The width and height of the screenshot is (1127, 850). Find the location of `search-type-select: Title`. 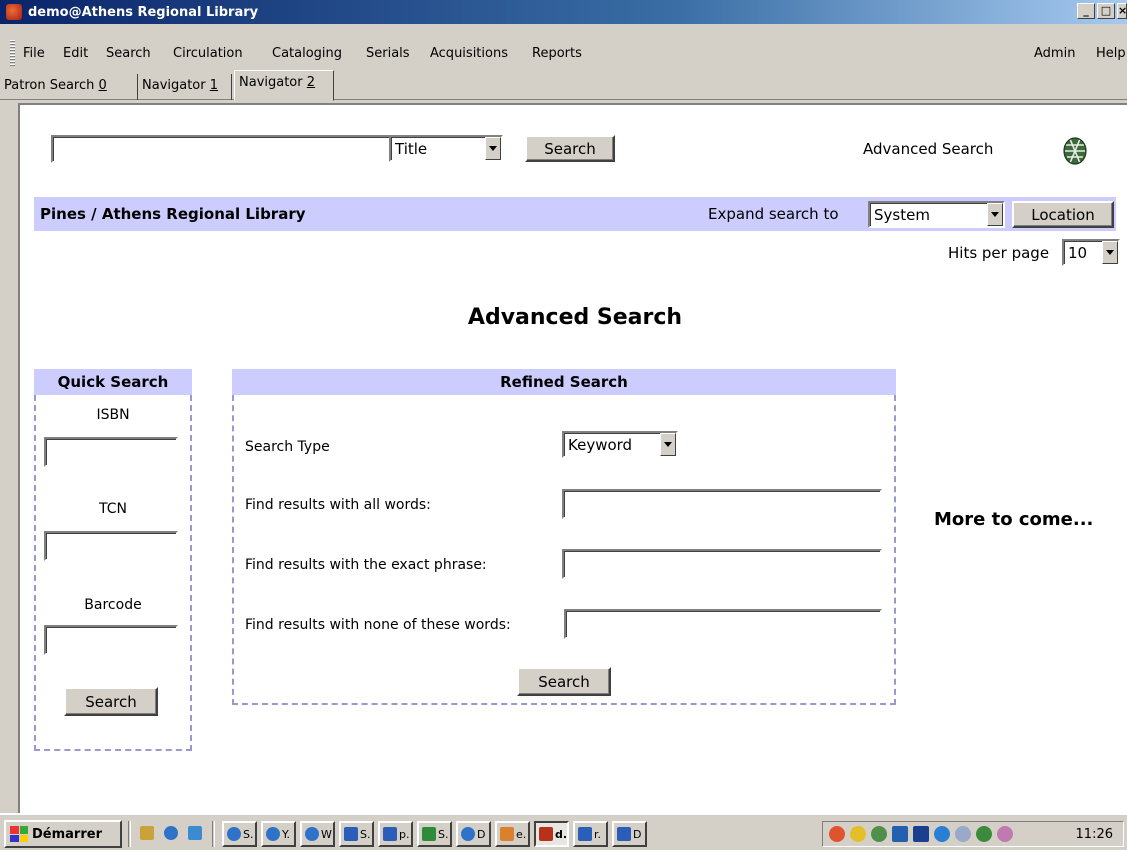

search-type-select: Title is located at coordinates (446, 148).